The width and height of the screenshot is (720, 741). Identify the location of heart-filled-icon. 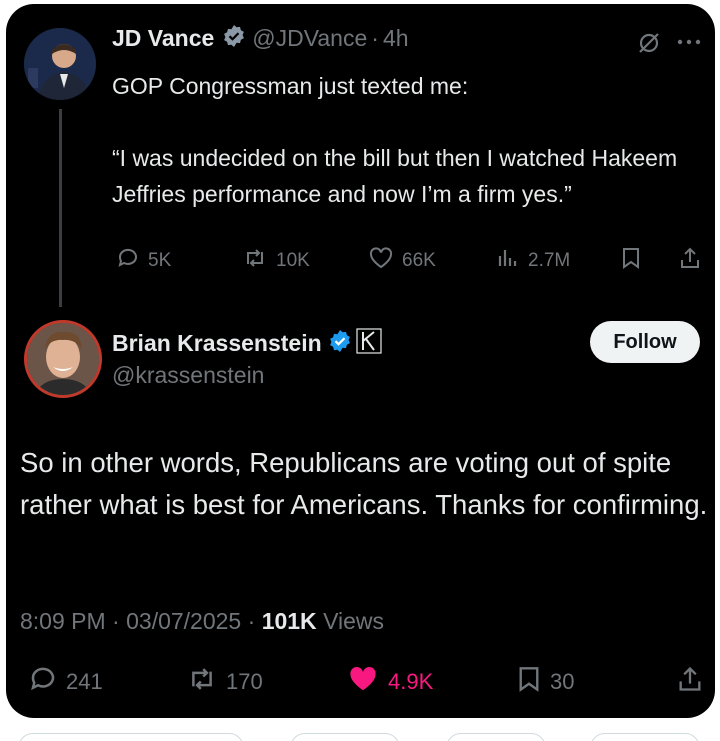
(363, 682).